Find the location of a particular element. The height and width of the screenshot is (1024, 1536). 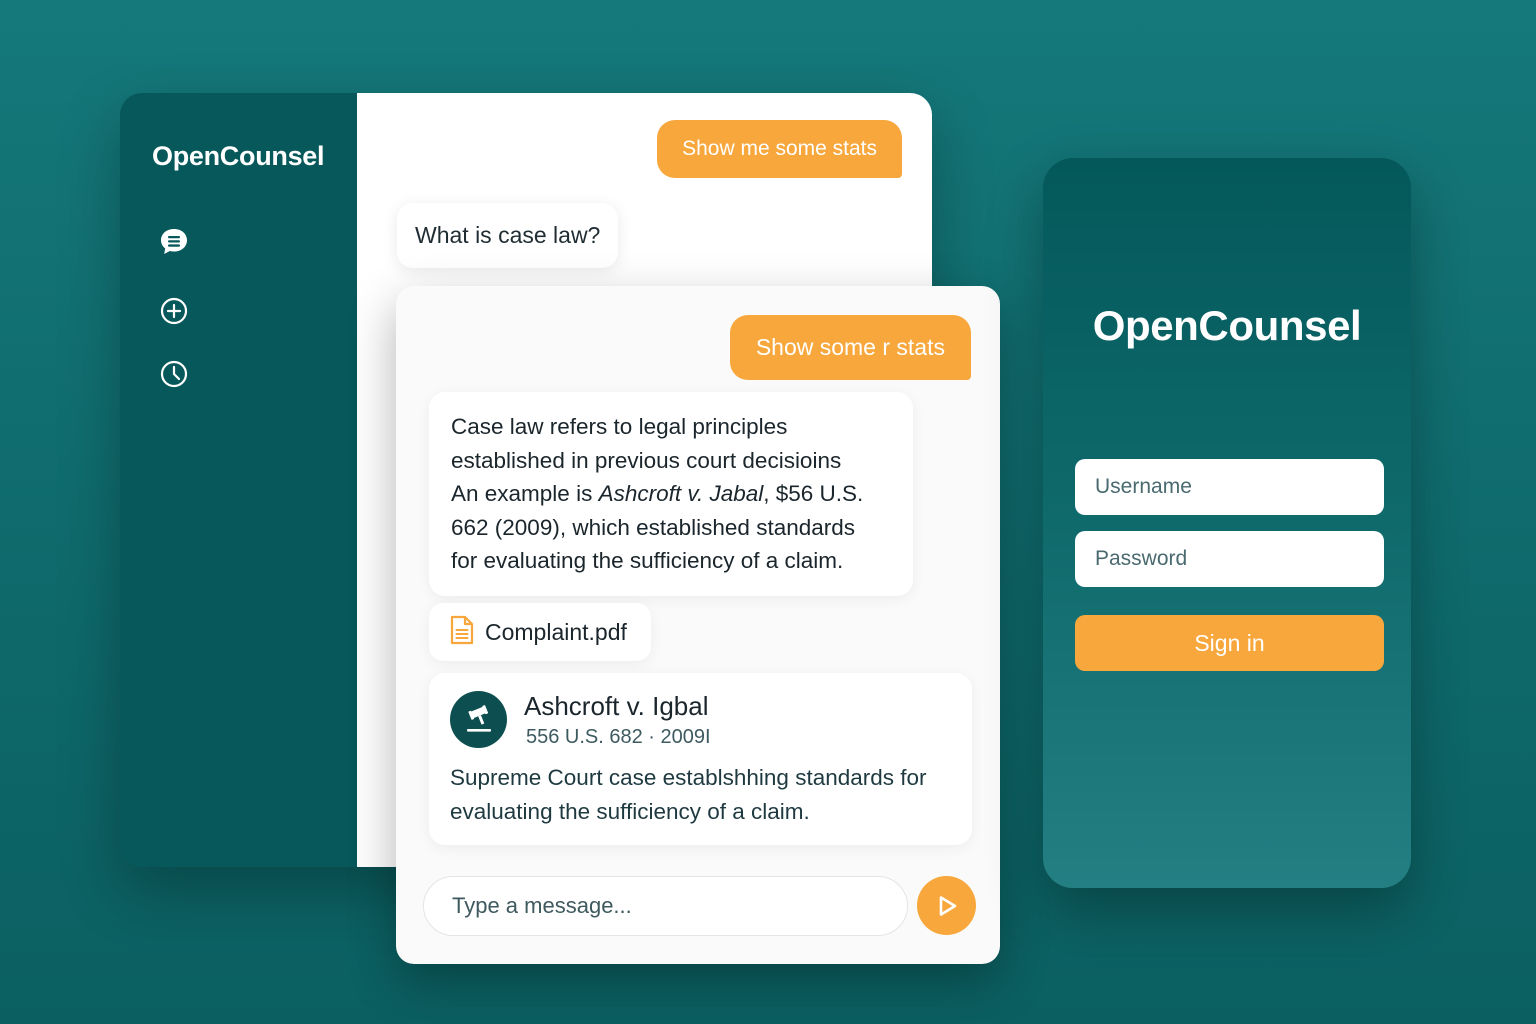

user-message-bubble: Show some r stats is located at coordinates (850, 347).